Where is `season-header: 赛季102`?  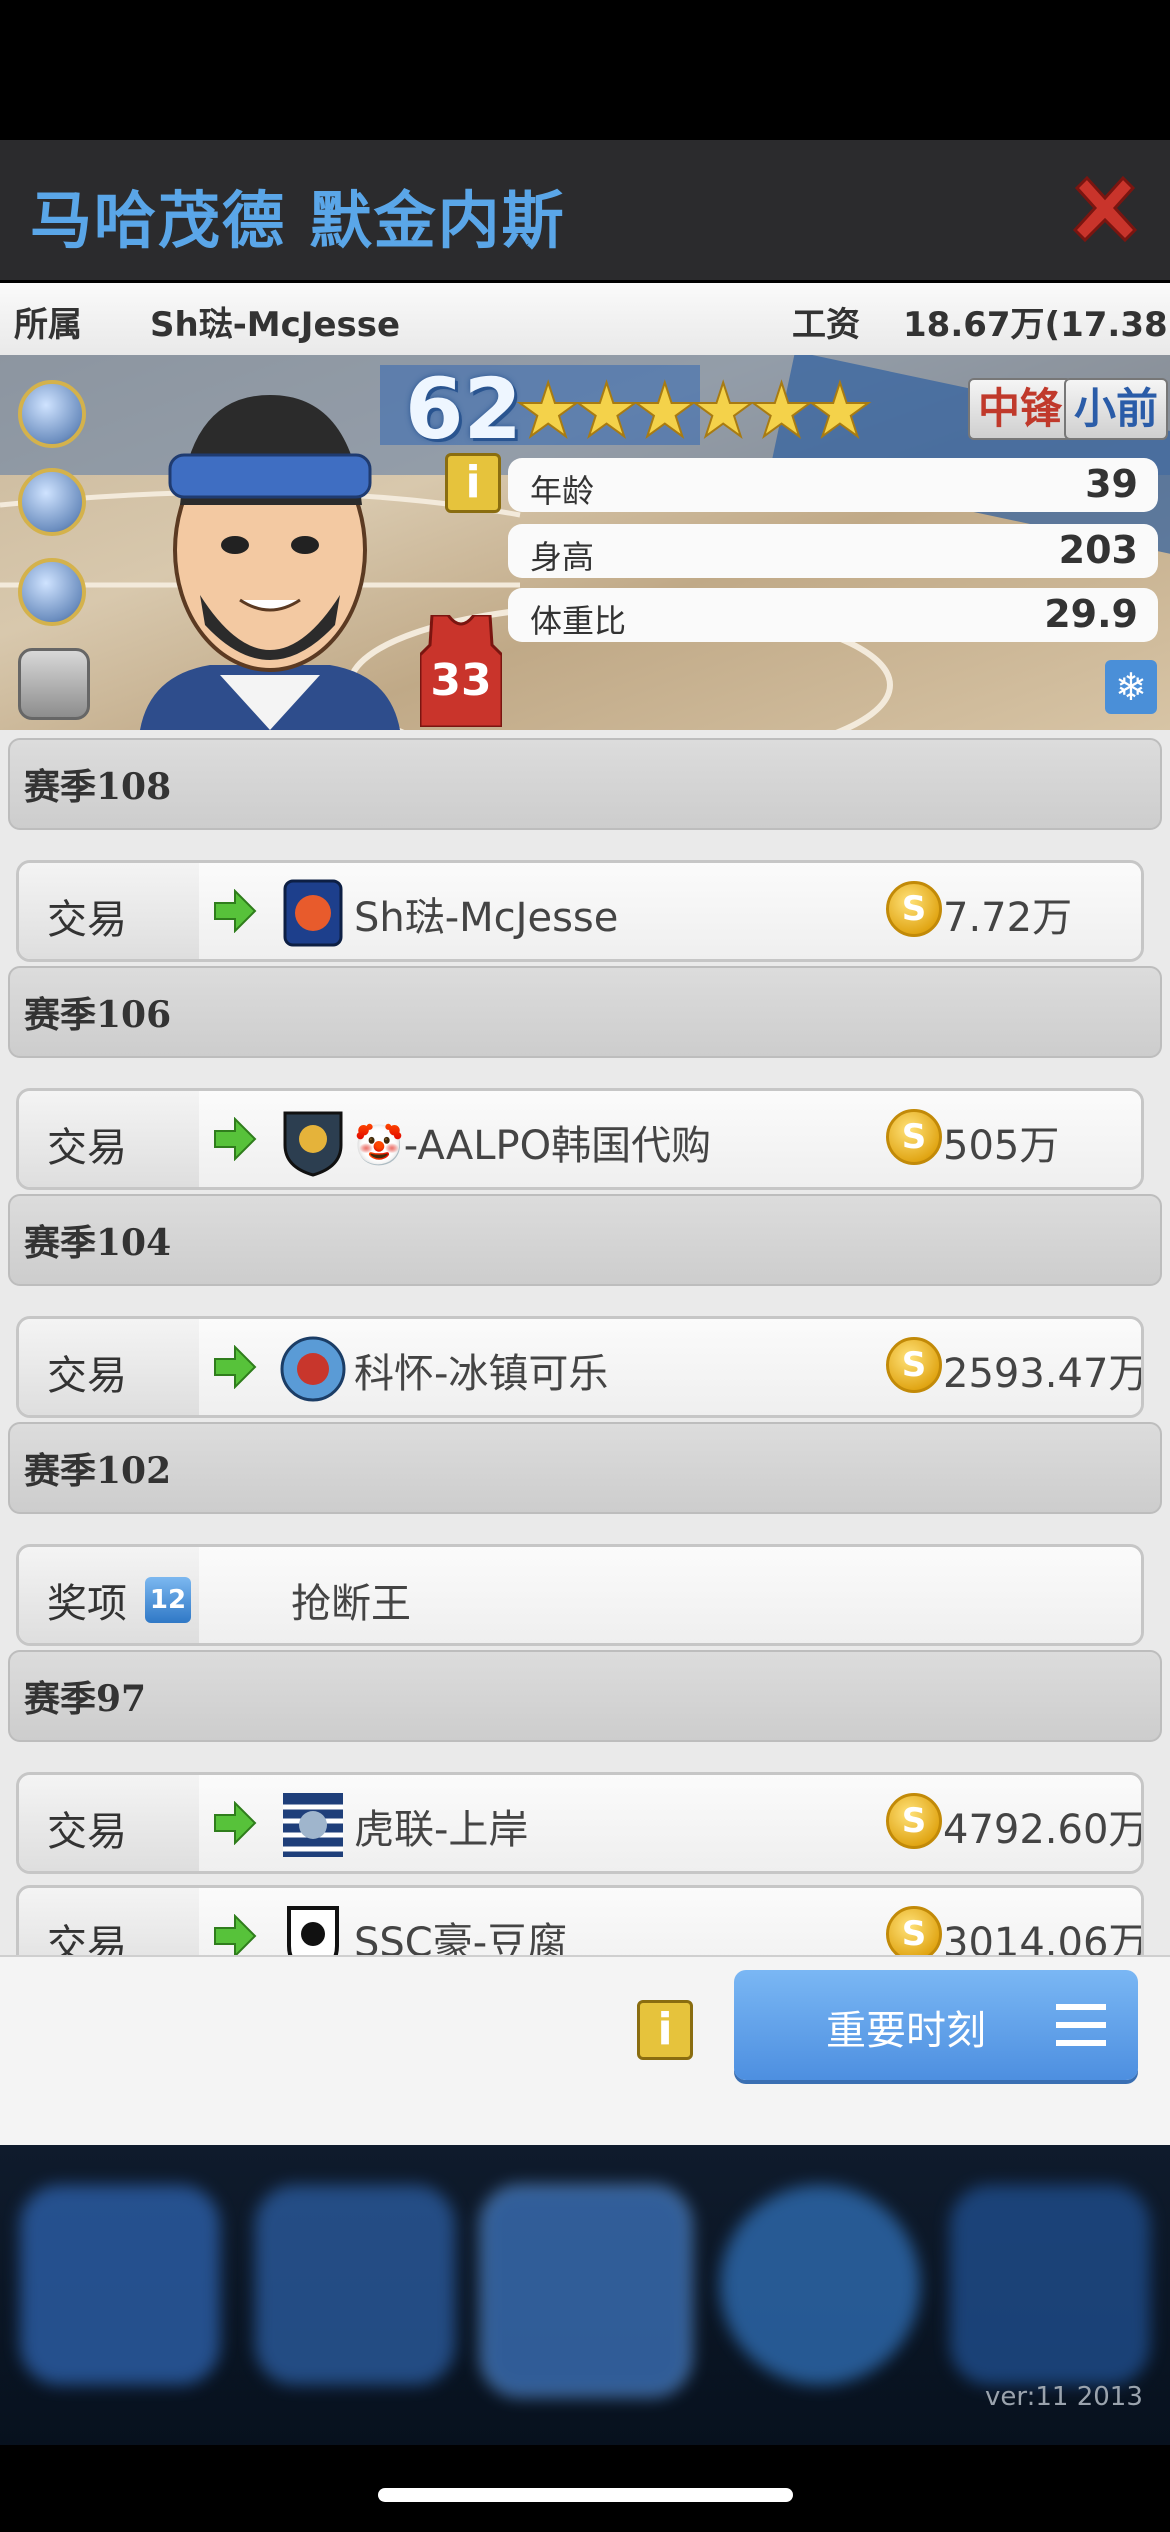
season-header: 赛季102 is located at coordinates (585, 1468).